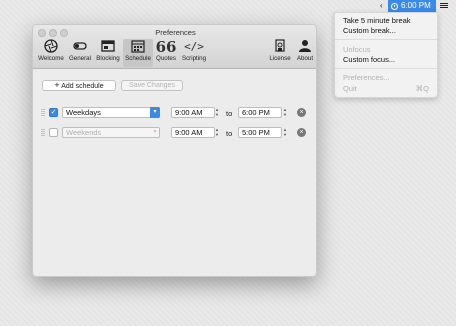  What do you see at coordinates (357, 49) in the screenshot?
I see `menu-item-unfocus: Unfocus` at bounding box center [357, 49].